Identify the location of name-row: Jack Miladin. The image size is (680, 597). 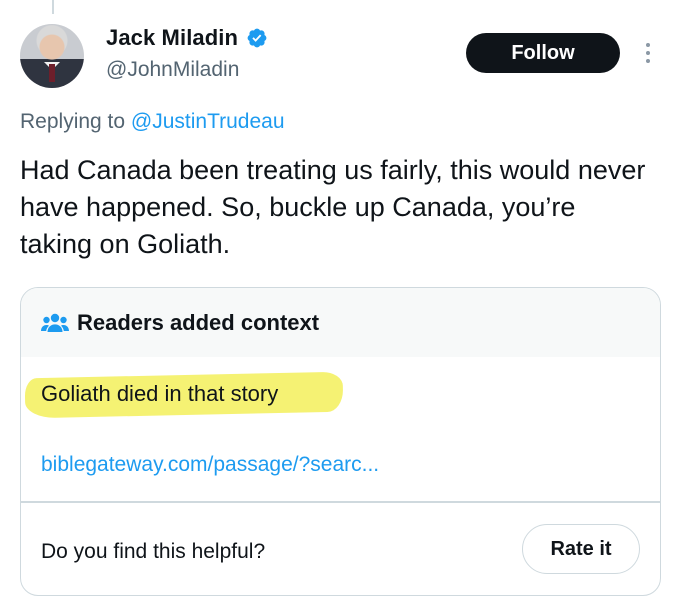
(187, 38).